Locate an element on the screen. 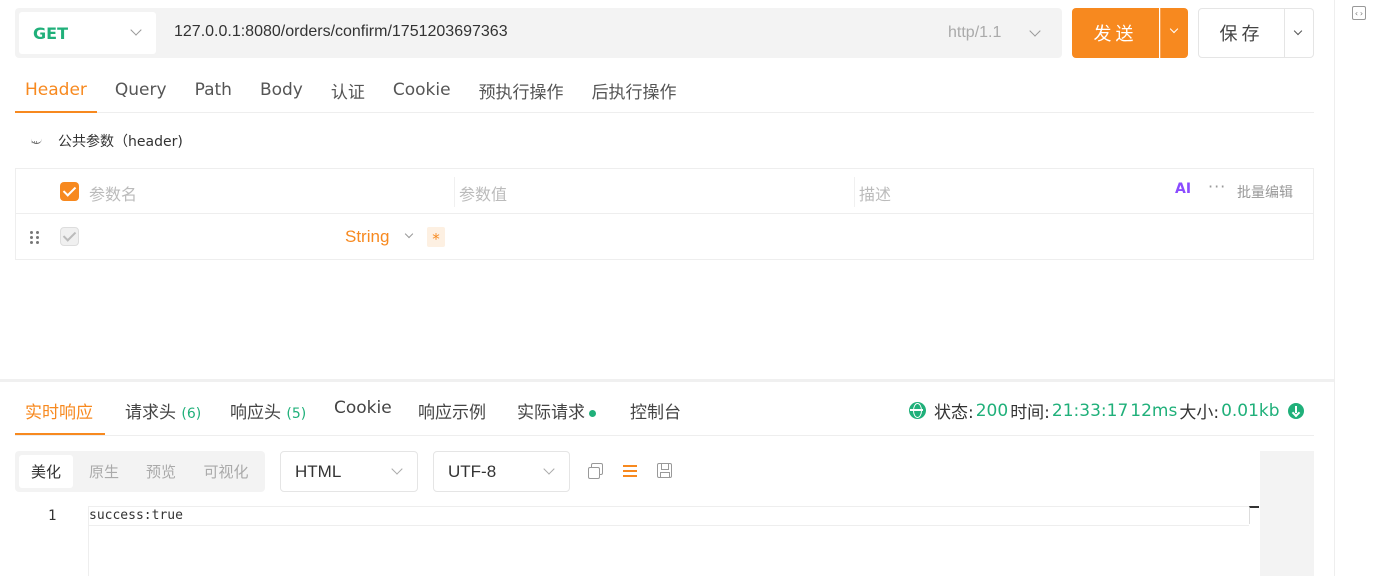 The width and height of the screenshot is (1380, 576). eye-closed-icon is located at coordinates (37, 142).